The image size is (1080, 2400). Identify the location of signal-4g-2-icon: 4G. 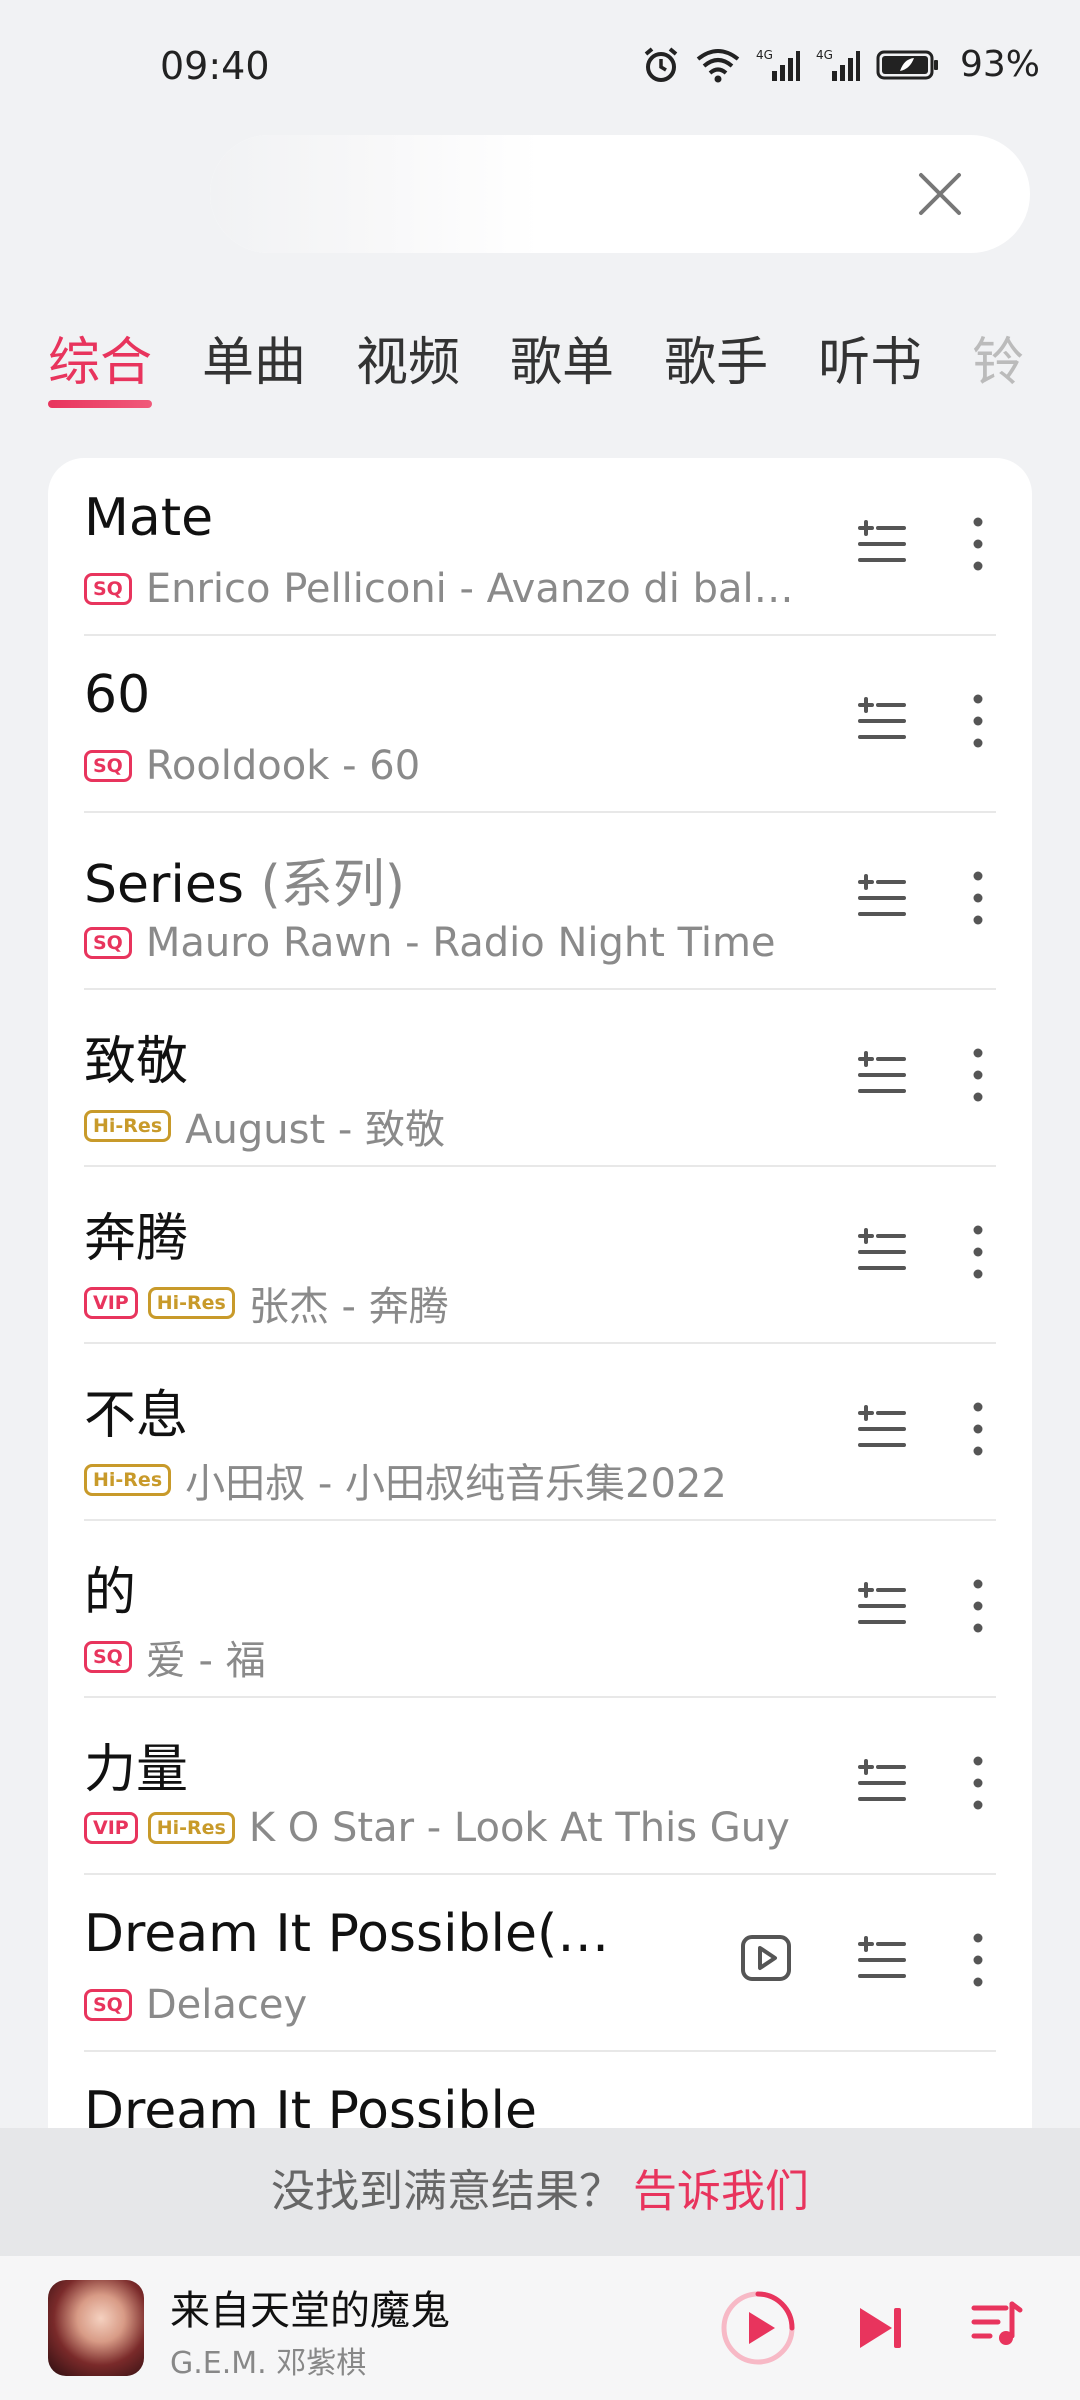
(838, 64).